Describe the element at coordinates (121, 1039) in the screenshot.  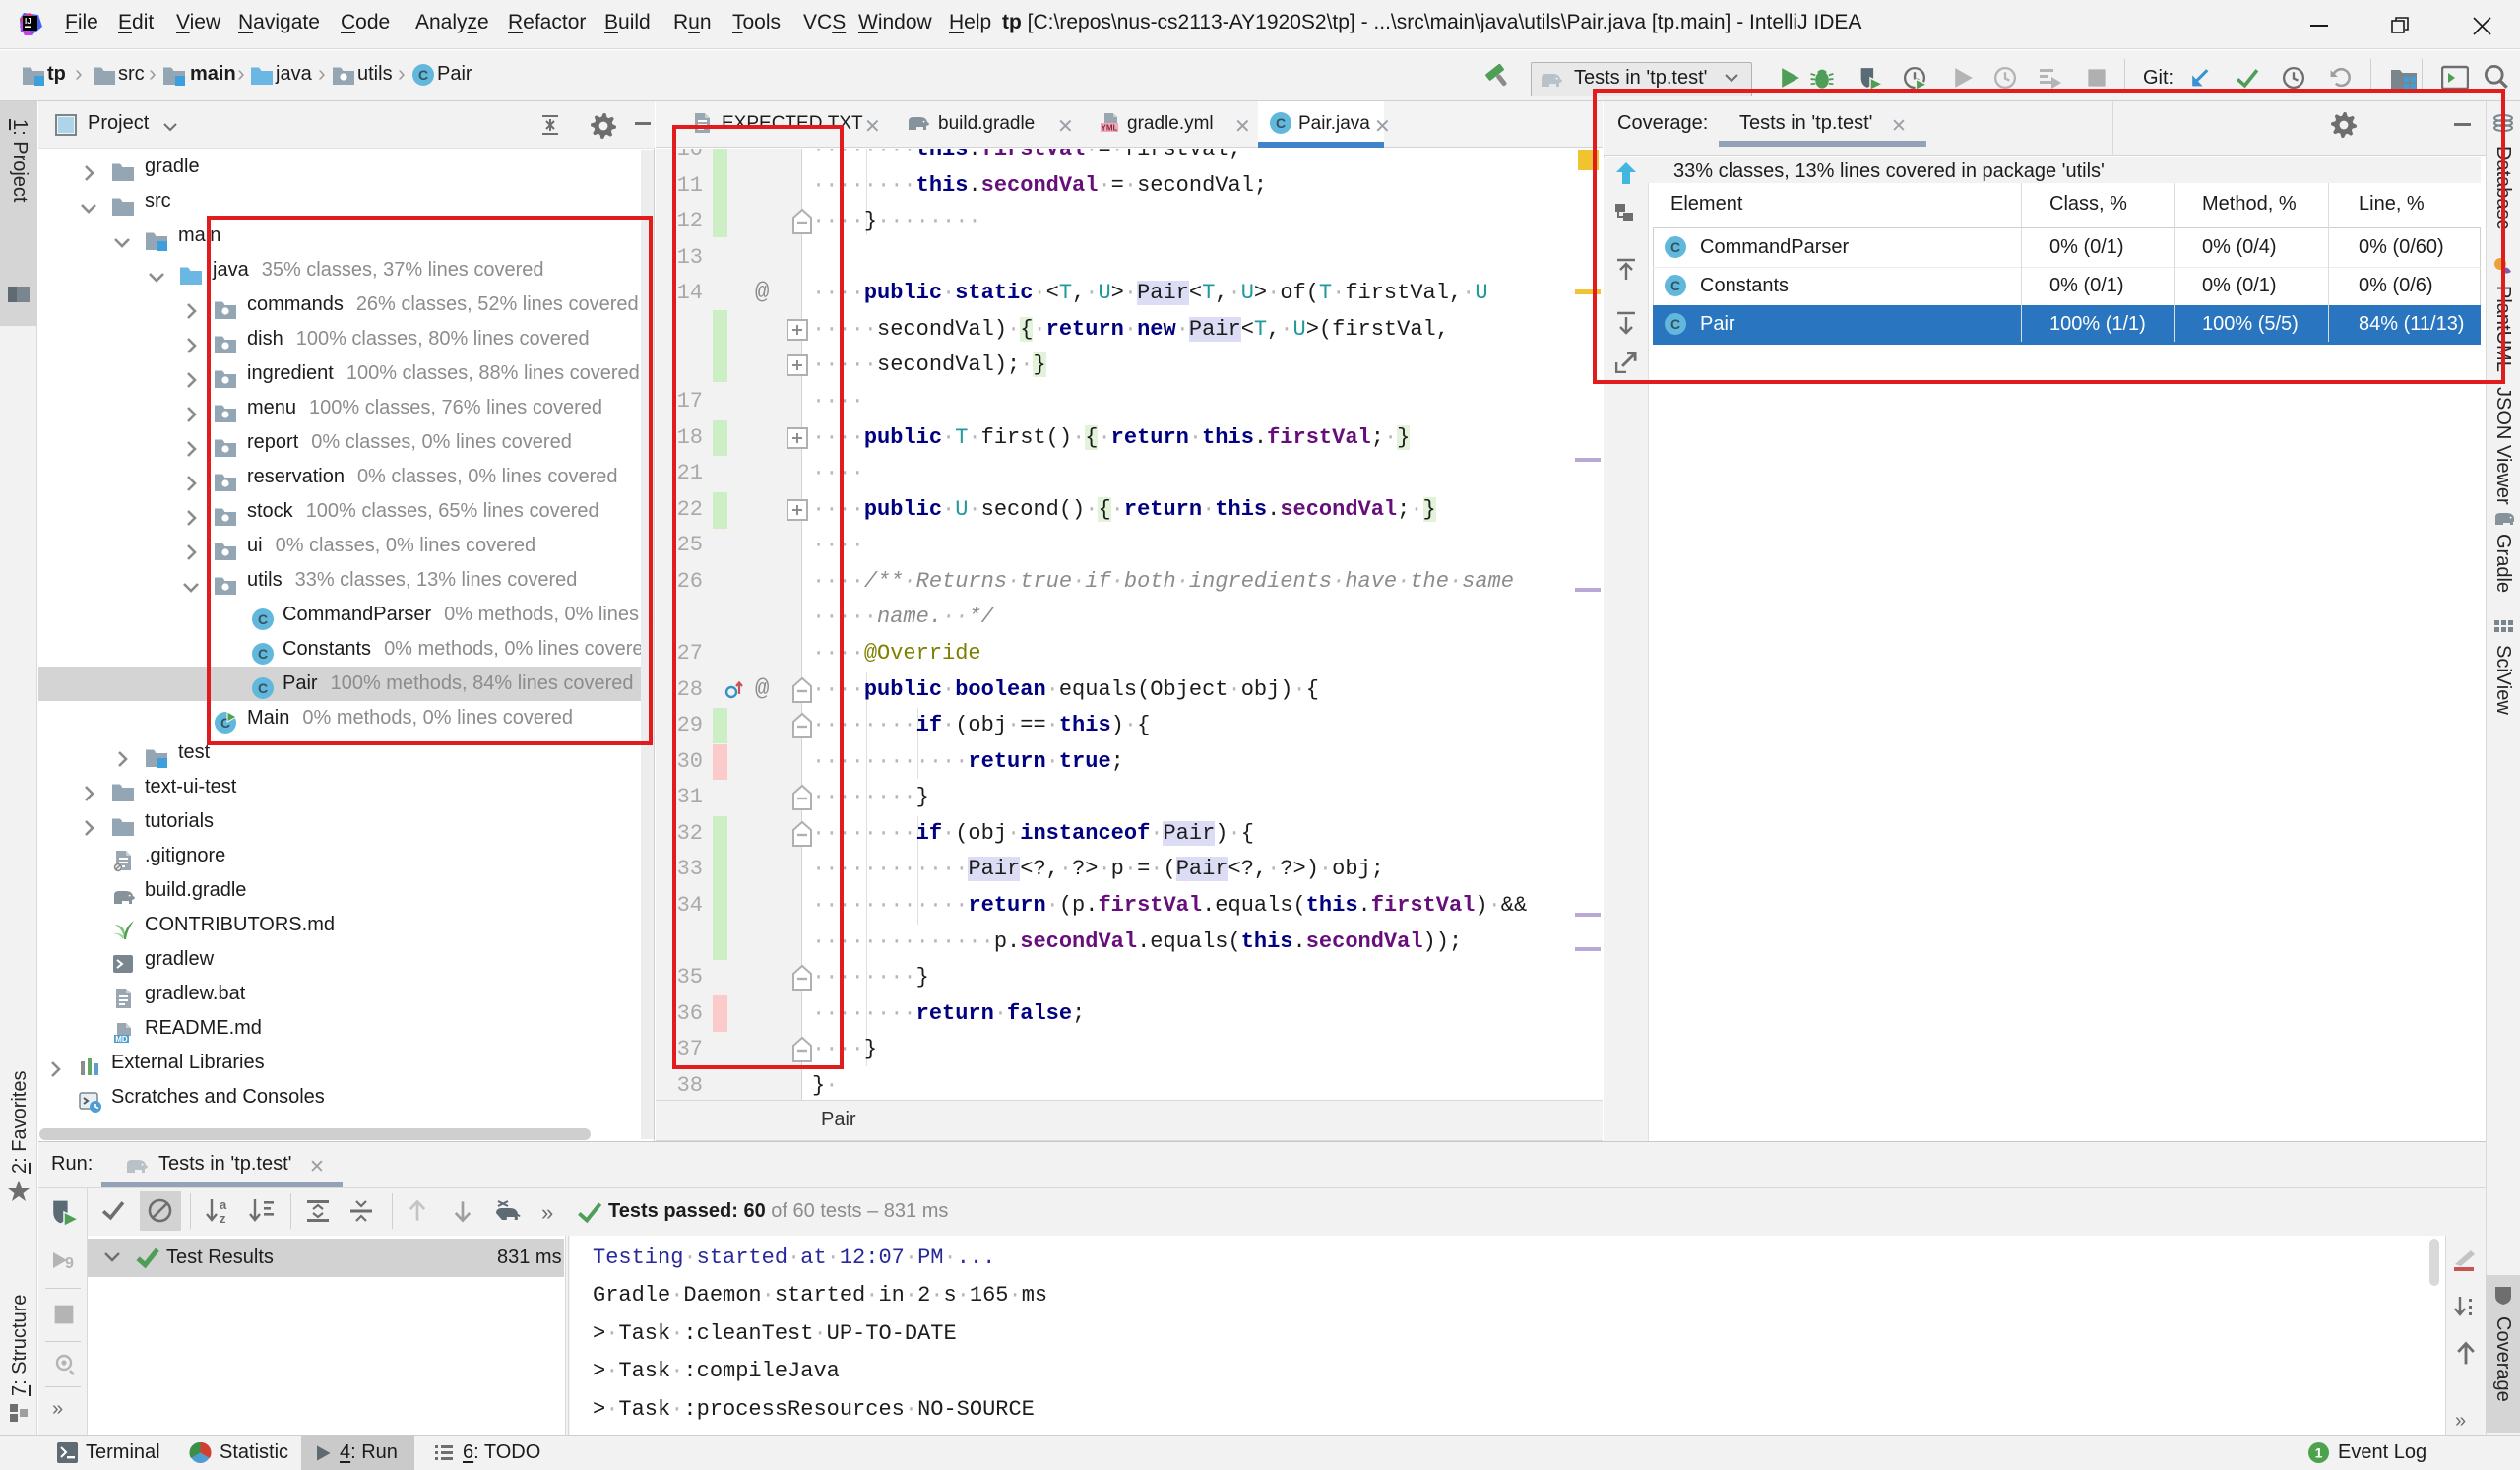
I see `svg-text: MD` at that location.